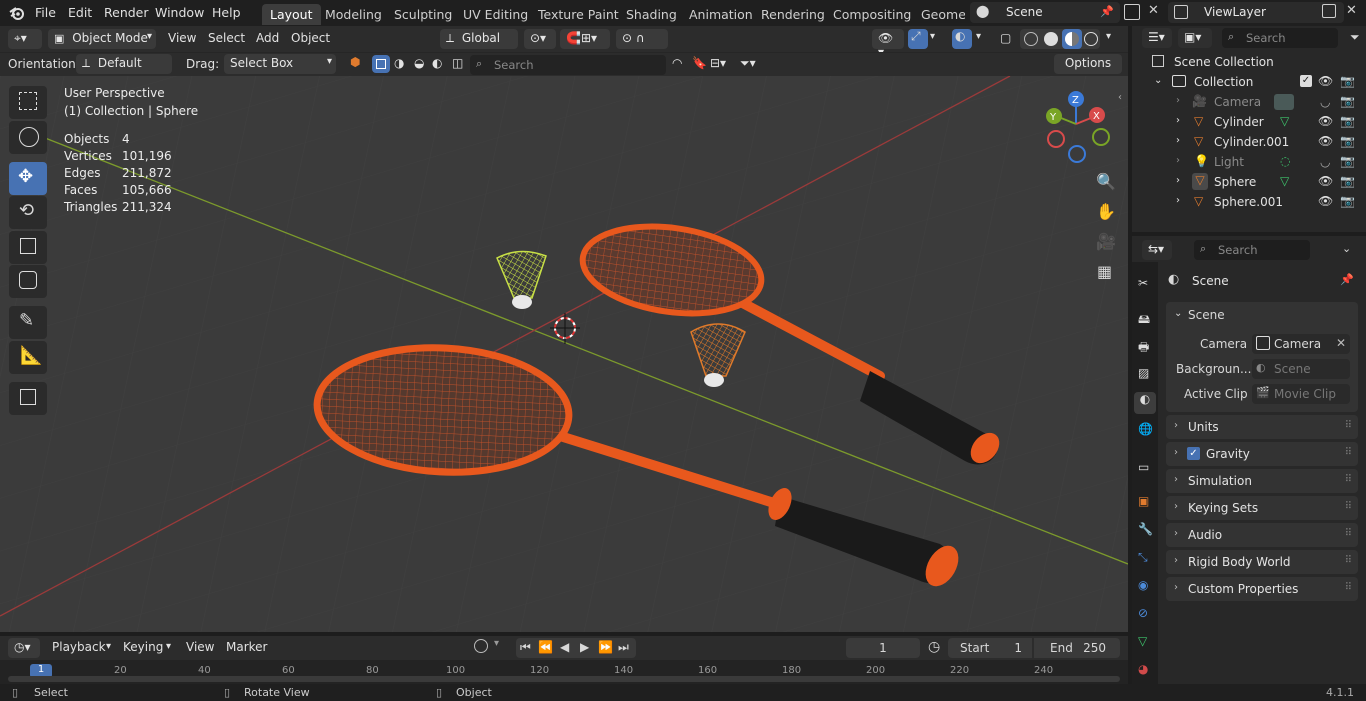 The width and height of the screenshot is (1366, 701). I want to click on constraints-tab-icon: ⊘, so click(1143, 613).